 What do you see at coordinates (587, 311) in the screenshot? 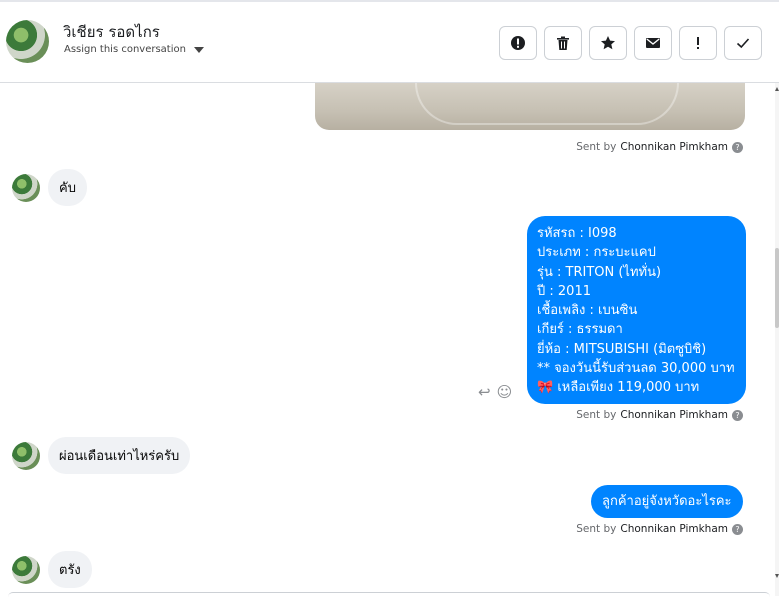
I see `message-line: เชื้อเพลิง : เบนซิน` at bounding box center [587, 311].